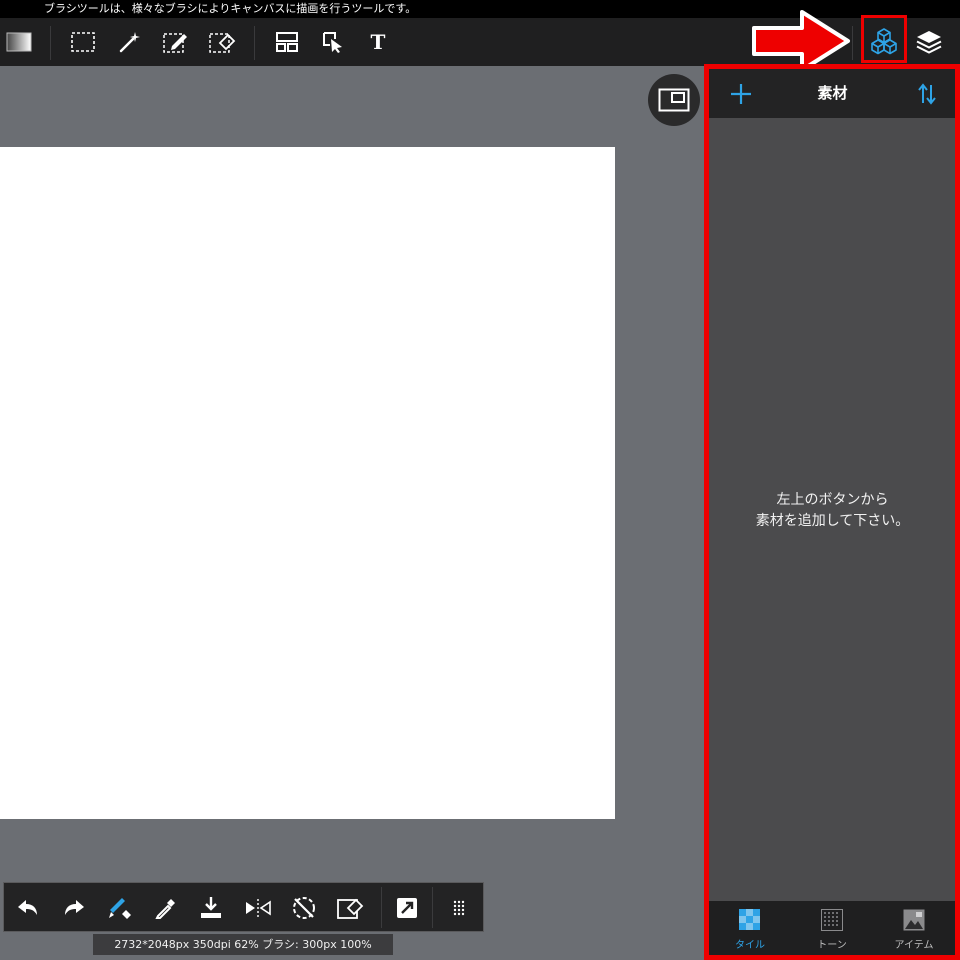 The height and width of the screenshot is (960, 960). I want to click on window-view-icon, so click(674, 100).